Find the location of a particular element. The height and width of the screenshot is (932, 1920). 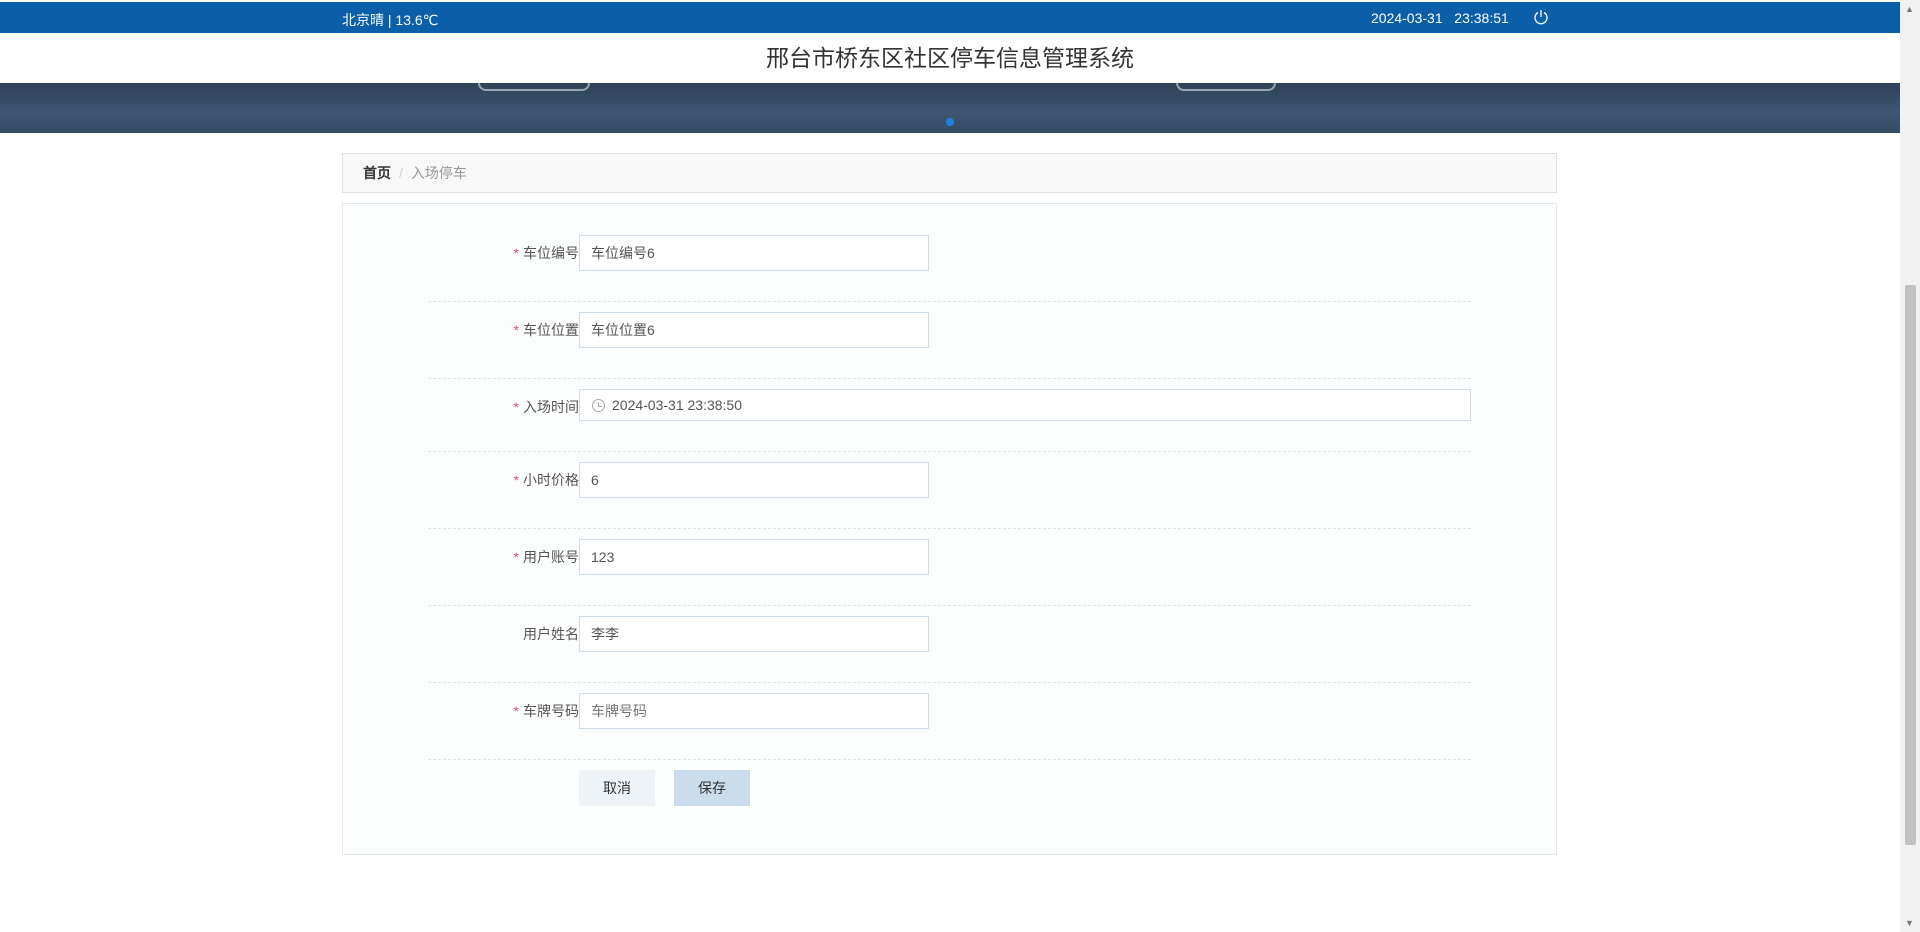

field-label: * 车位编号 is located at coordinates (546, 253).